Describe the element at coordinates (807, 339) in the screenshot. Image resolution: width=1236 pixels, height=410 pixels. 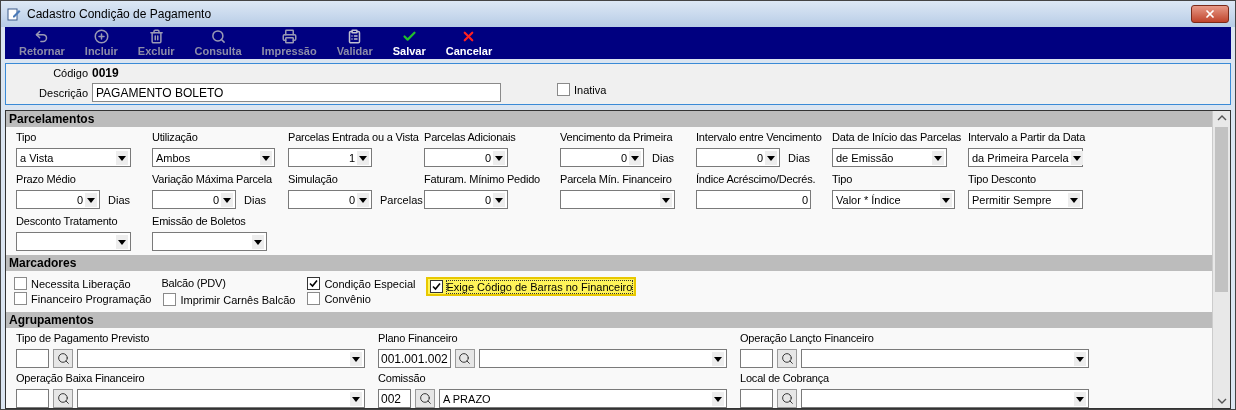
I see `field-label: Operação Lançto Financeiro` at that location.